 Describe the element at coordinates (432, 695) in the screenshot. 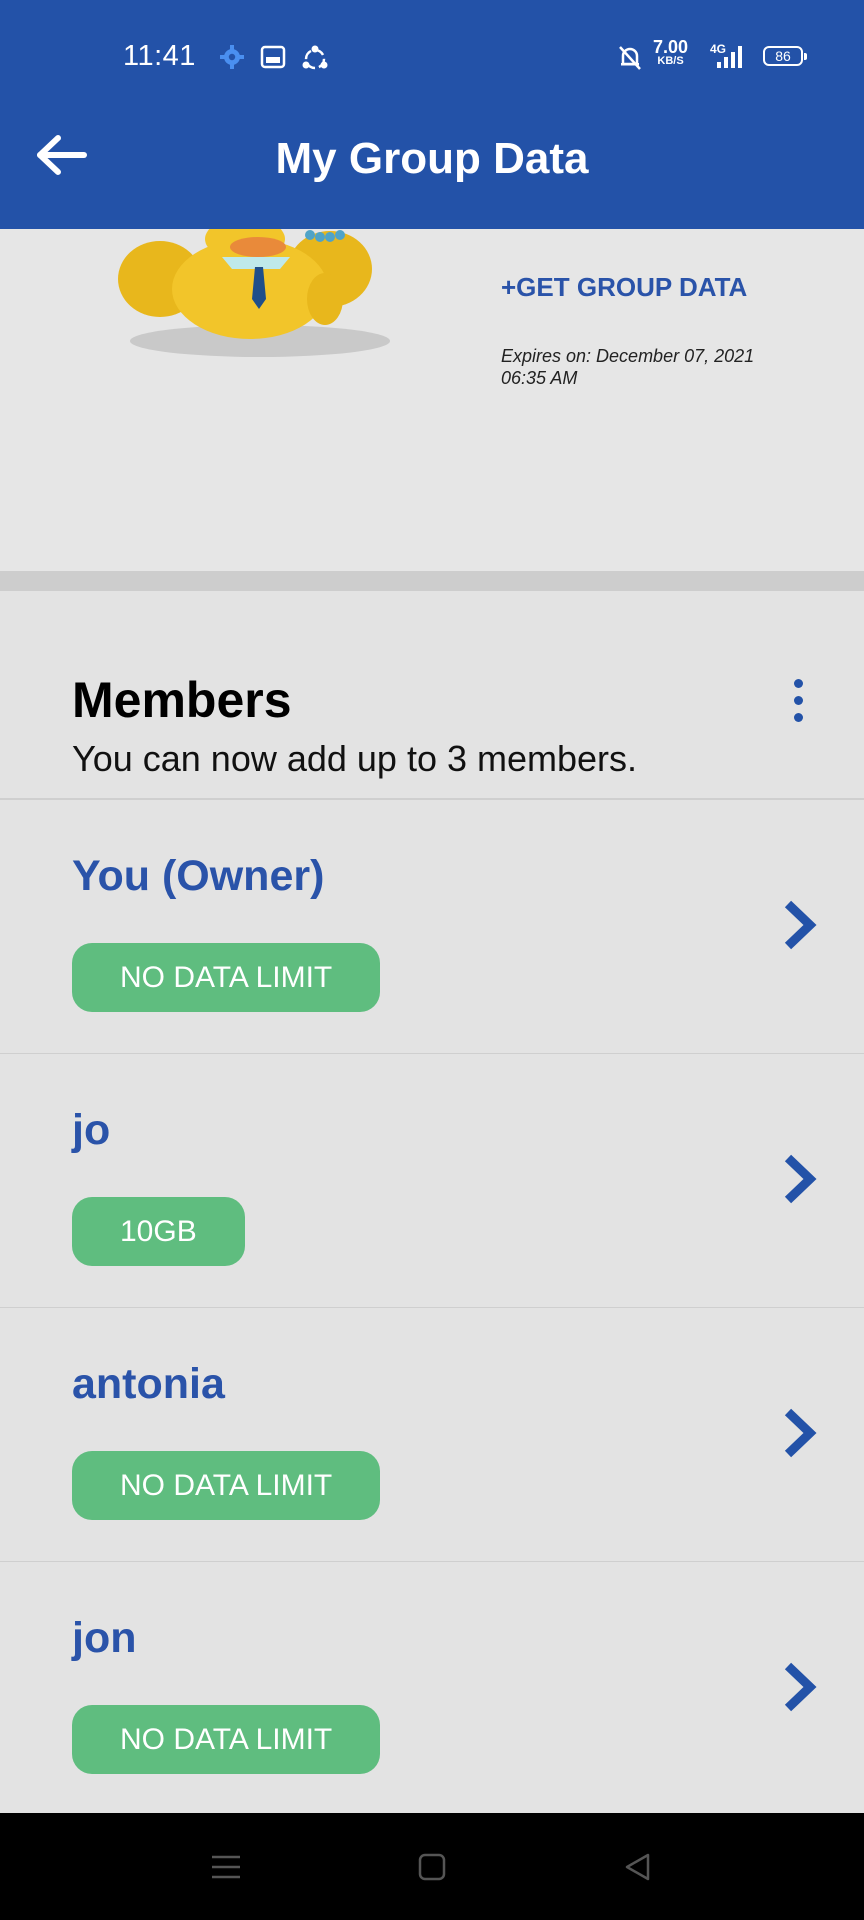

I see `members-header: Members You can now add up to 3 members.` at that location.